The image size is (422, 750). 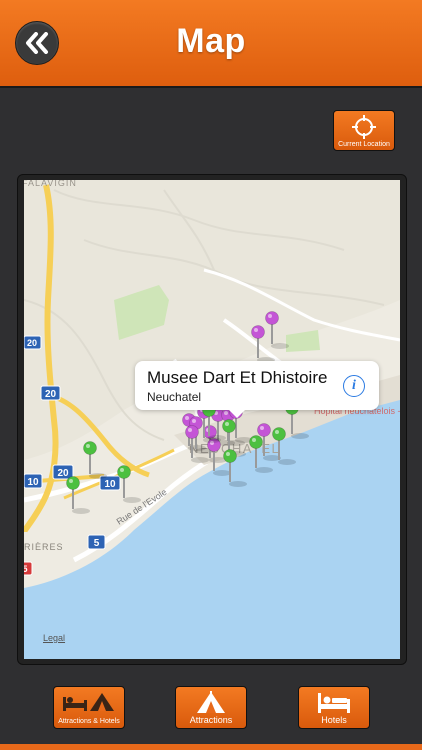 I want to click on current-location-label: Current Location, so click(x=364, y=144).